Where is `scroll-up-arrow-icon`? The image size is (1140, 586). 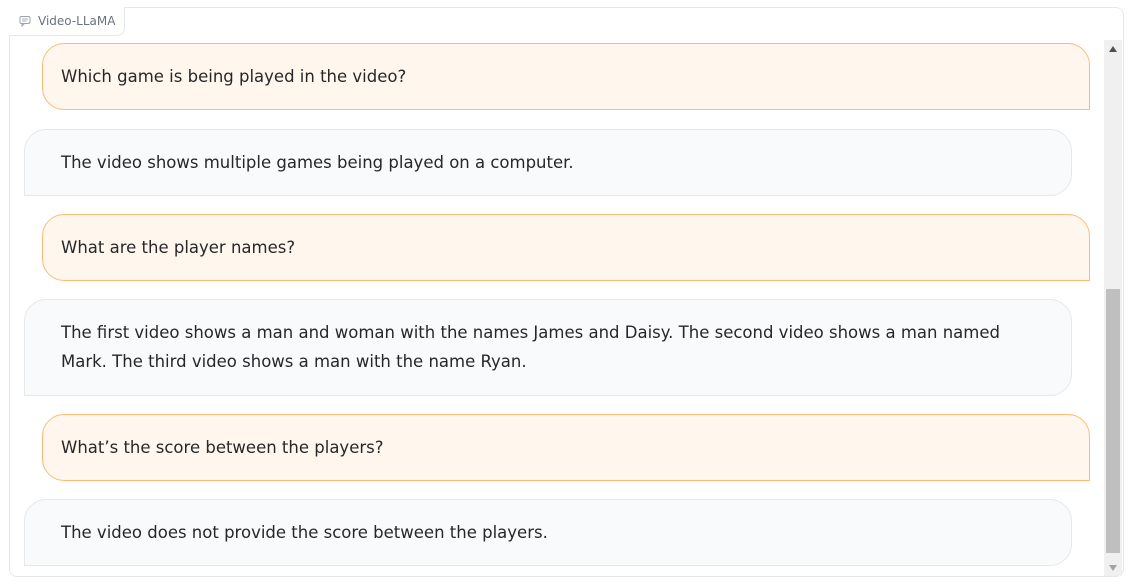
scroll-up-arrow-icon is located at coordinates (1113, 48).